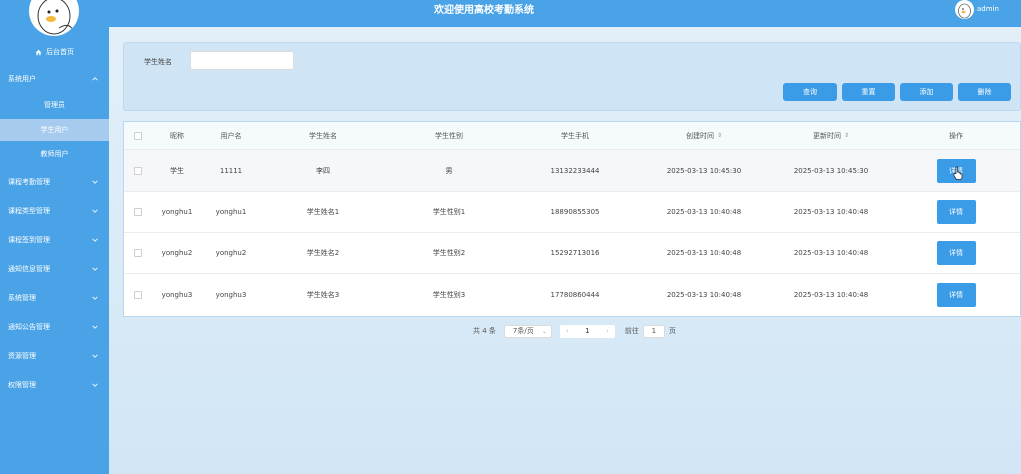  What do you see at coordinates (323, 212) in the screenshot?
I see `cell-student-name: 学生姓名1` at bounding box center [323, 212].